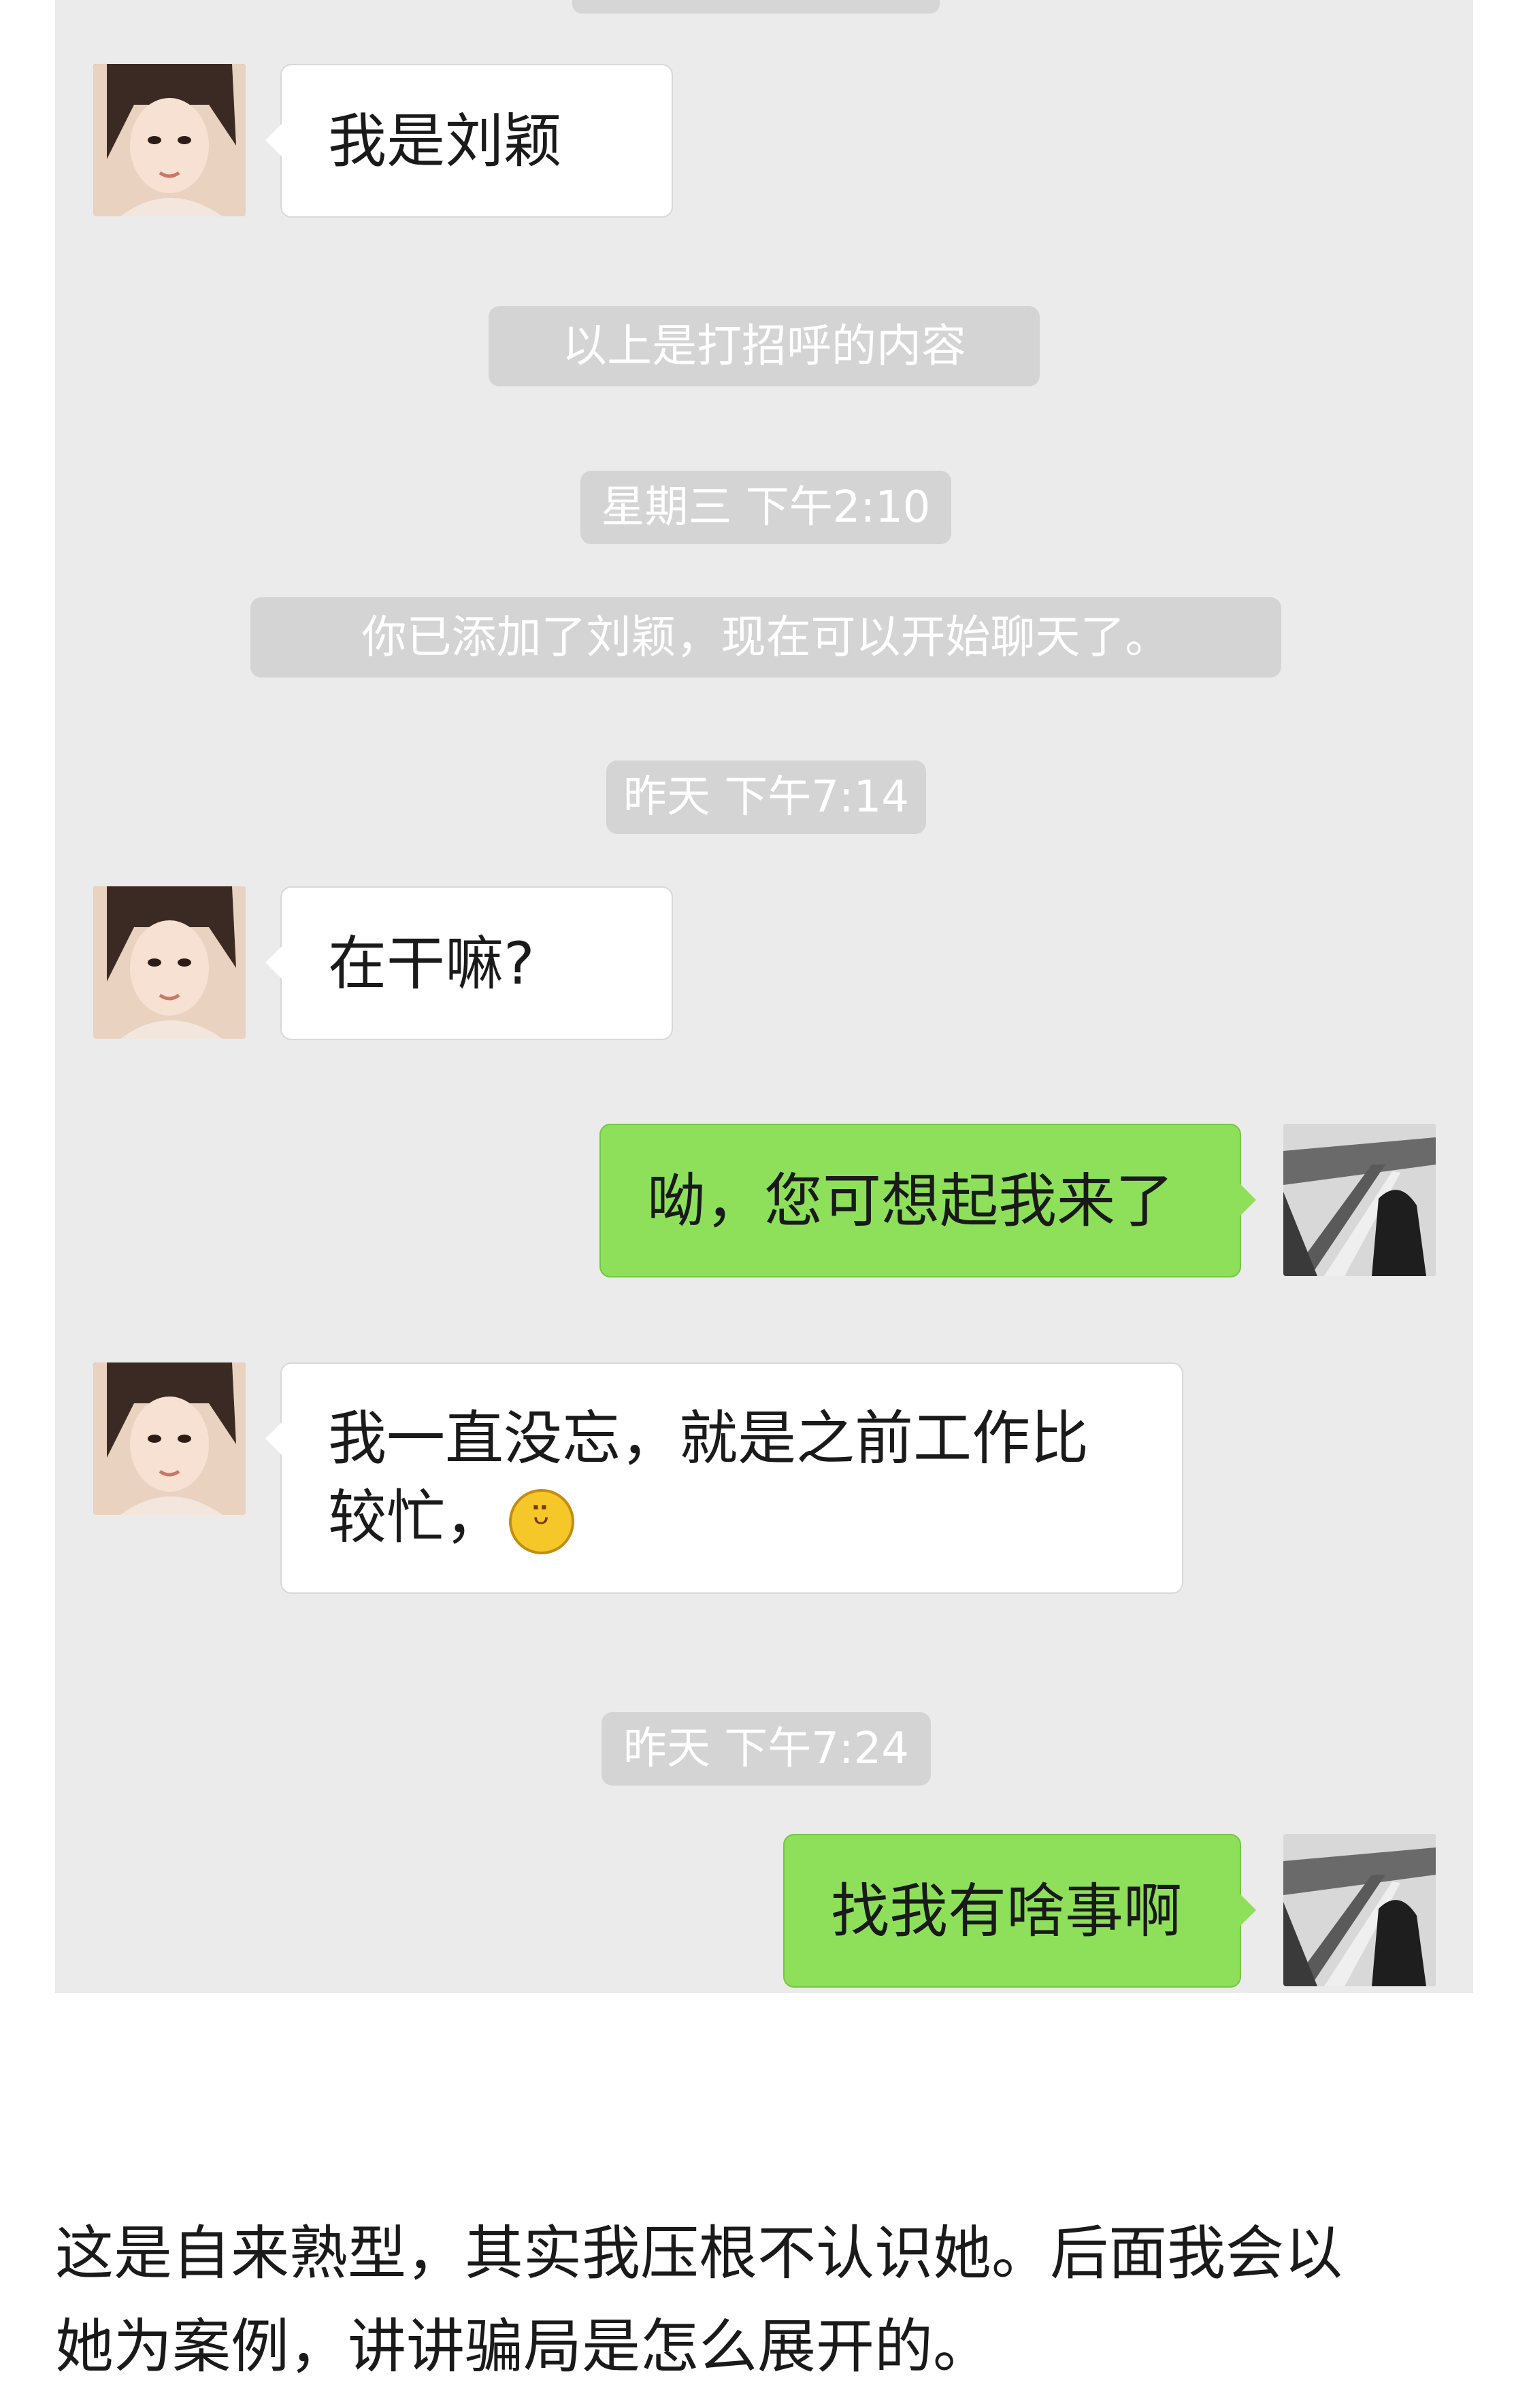 The image size is (1531, 2408). I want to click on system-notice-text: 以上是打招呼的内容, so click(764, 346).